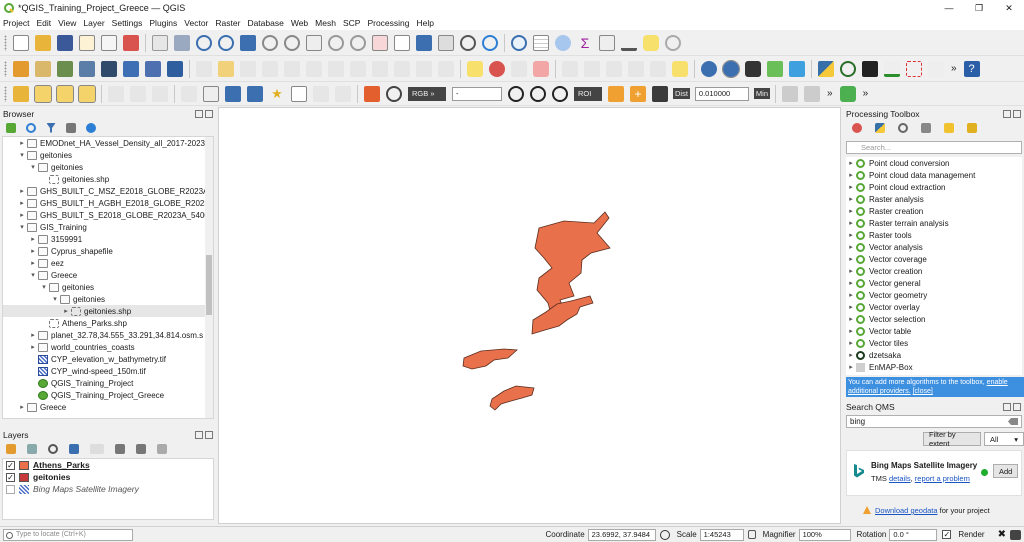 The height and width of the screenshot is (542, 1024). I want to click on new-geopackage-icon, so click(175, 68).